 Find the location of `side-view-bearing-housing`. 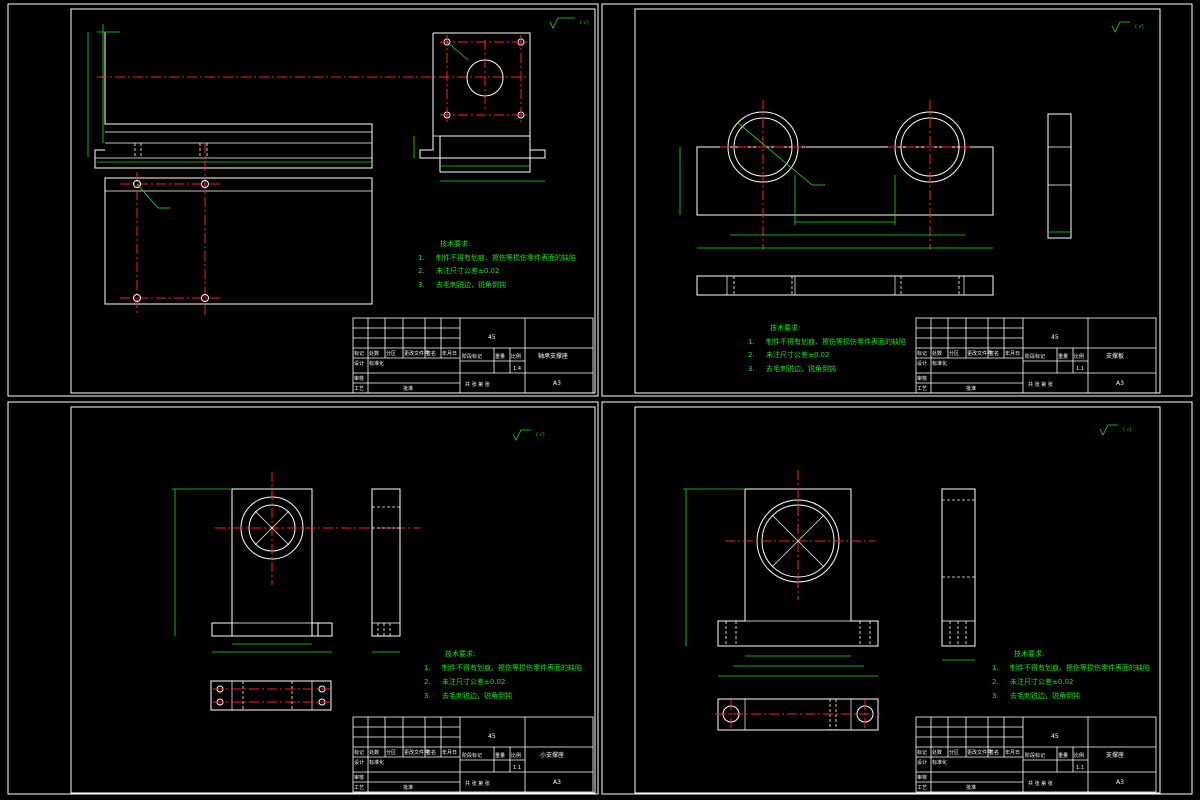

side-view-bearing-housing is located at coordinates (479, 107).